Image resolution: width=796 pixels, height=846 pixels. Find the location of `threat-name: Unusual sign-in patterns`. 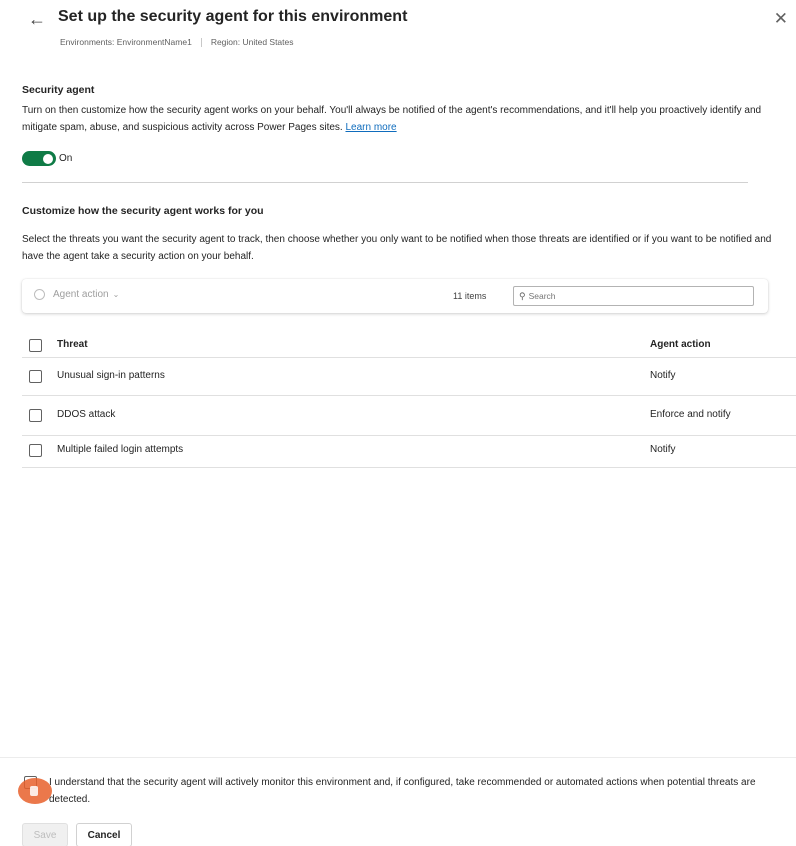

threat-name: Unusual sign-in patterns is located at coordinates (111, 375).